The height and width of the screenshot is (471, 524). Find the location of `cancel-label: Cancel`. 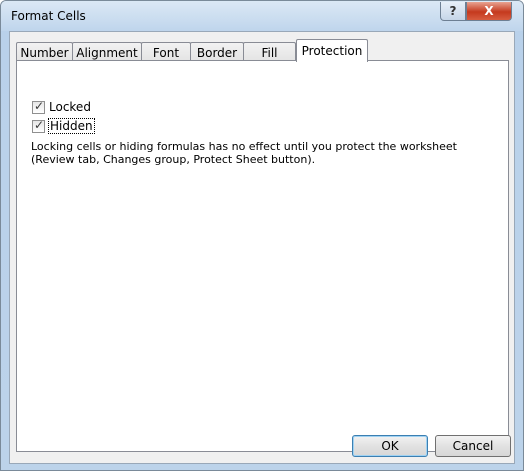

cancel-label: Cancel is located at coordinates (473, 446).